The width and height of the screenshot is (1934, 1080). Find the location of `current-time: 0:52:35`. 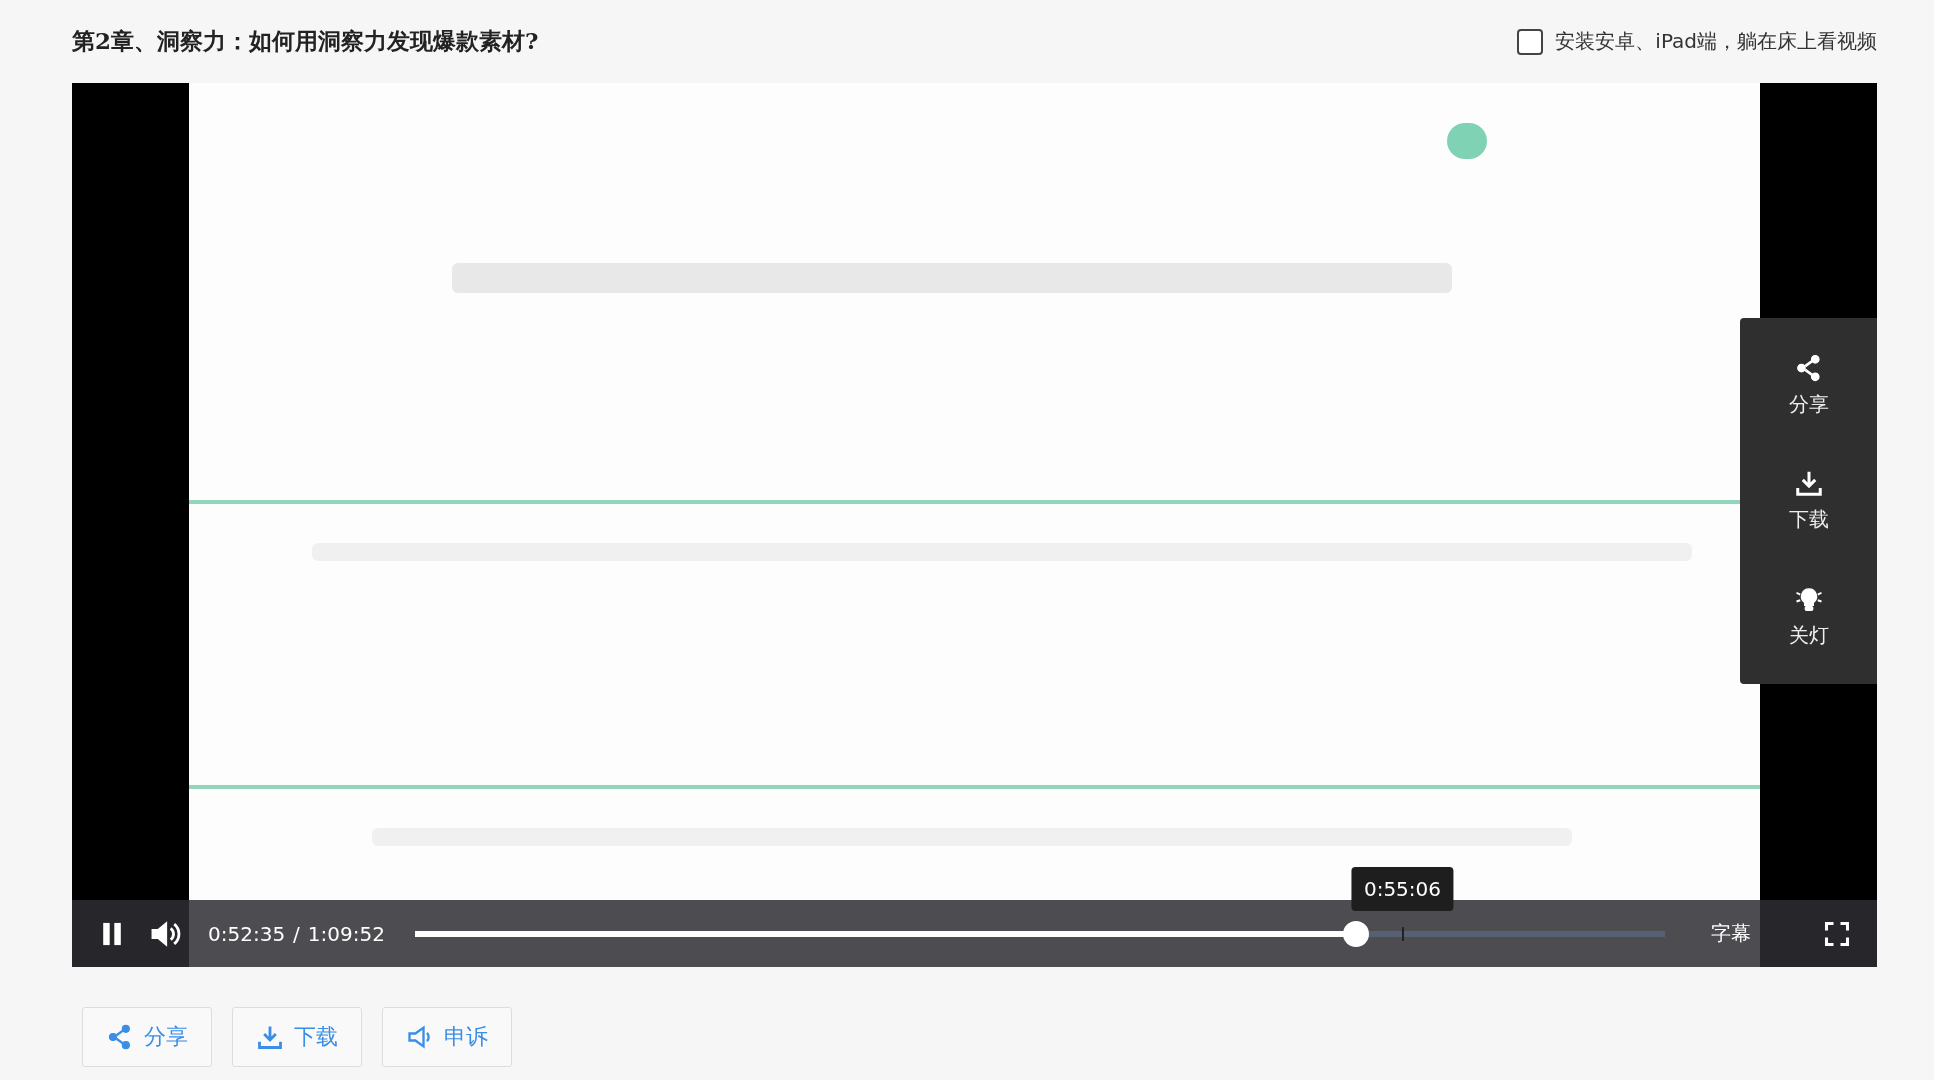

current-time: 0:52:35 is located at coordinates (247, 933).